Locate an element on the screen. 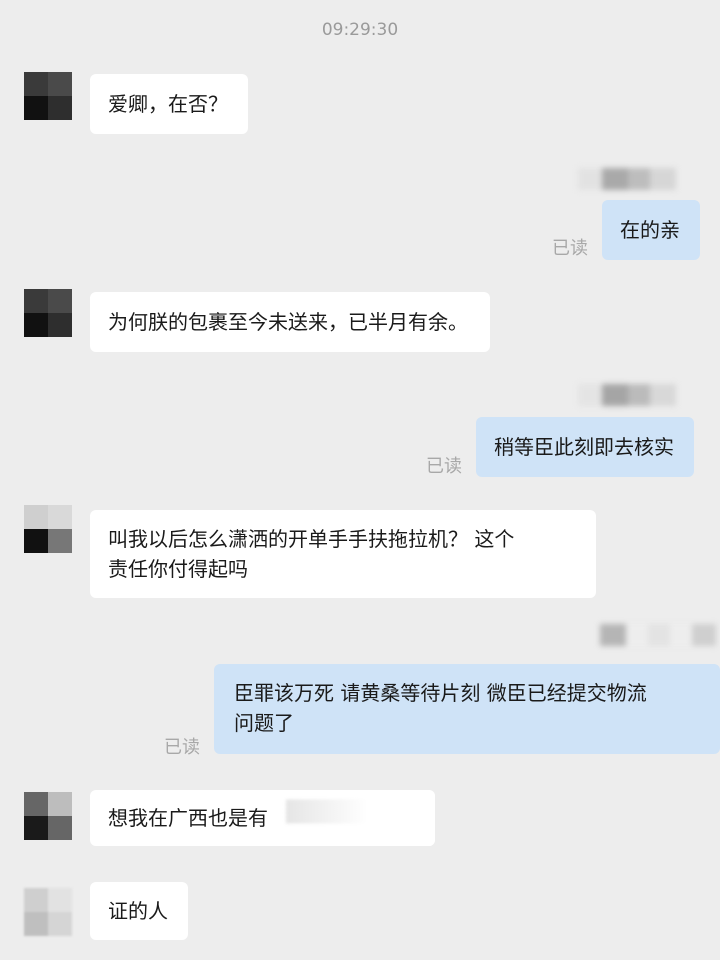 The height and width of the screenshot is (960, 720). message-text: 证的人 is located at coordinates (138, 911).